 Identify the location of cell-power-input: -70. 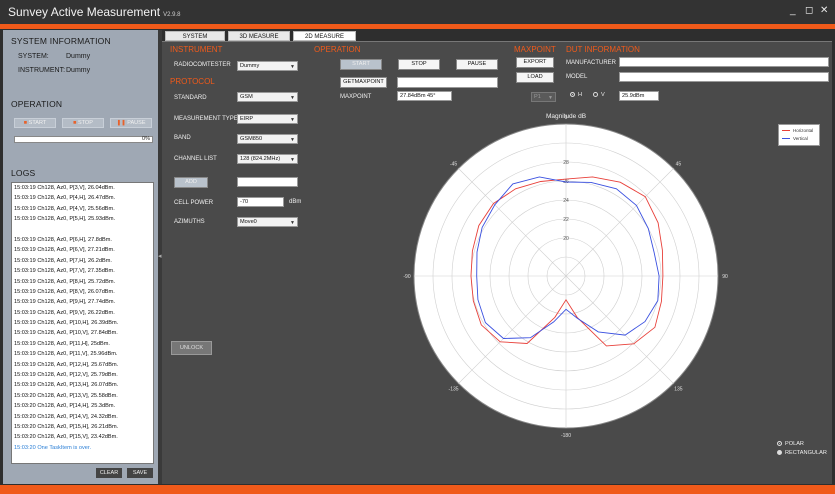
(260, 202).